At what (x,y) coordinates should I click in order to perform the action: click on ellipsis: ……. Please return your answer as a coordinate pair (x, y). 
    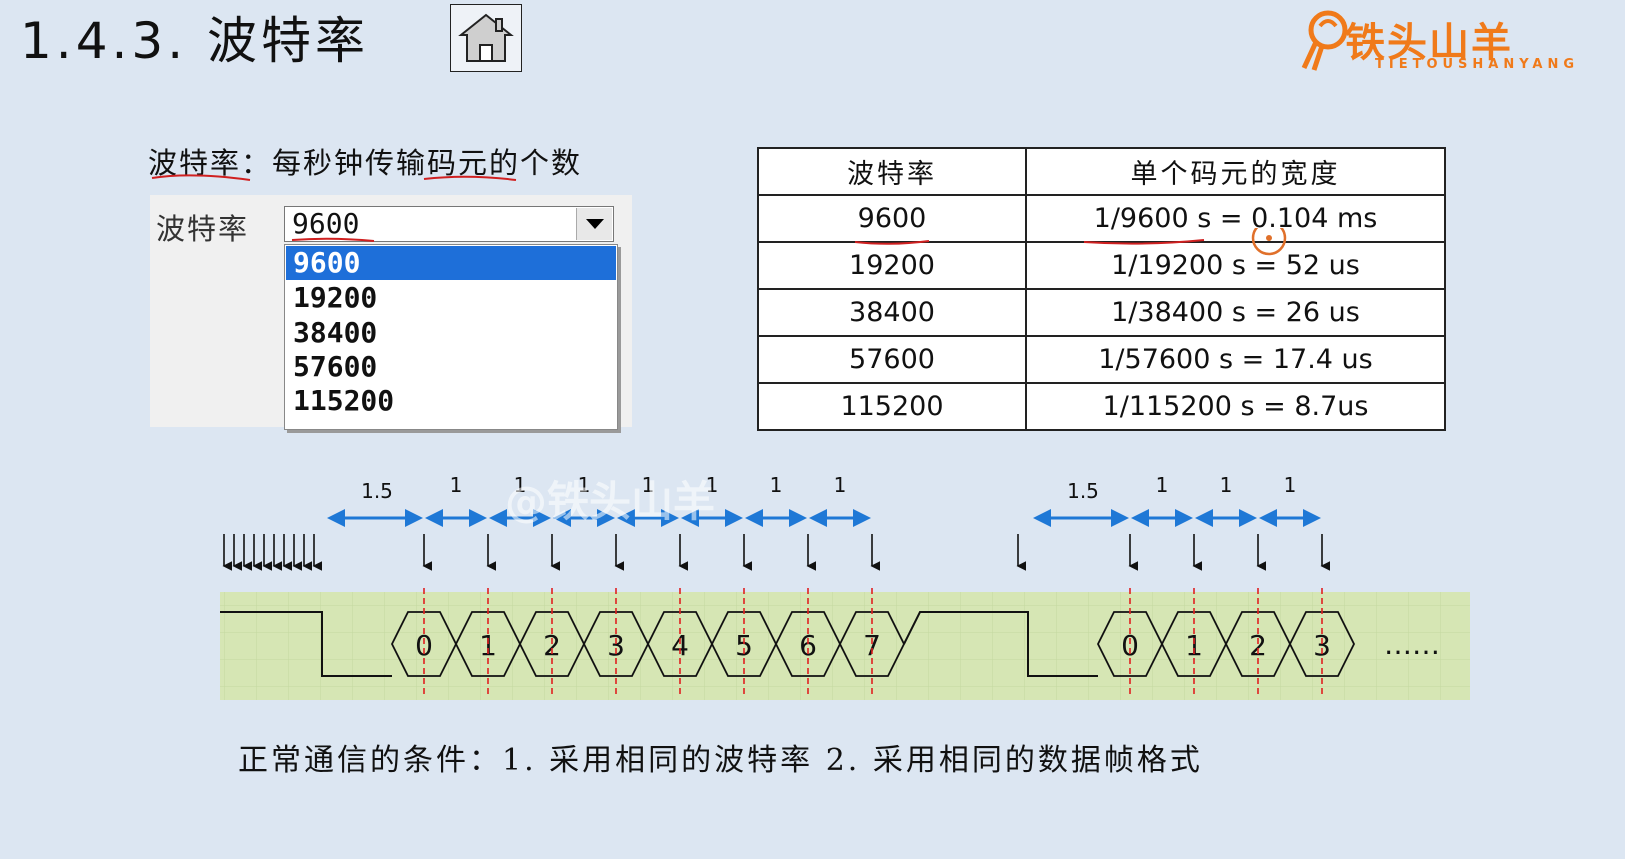
    Looking at the image, I should click on (1412, 644).